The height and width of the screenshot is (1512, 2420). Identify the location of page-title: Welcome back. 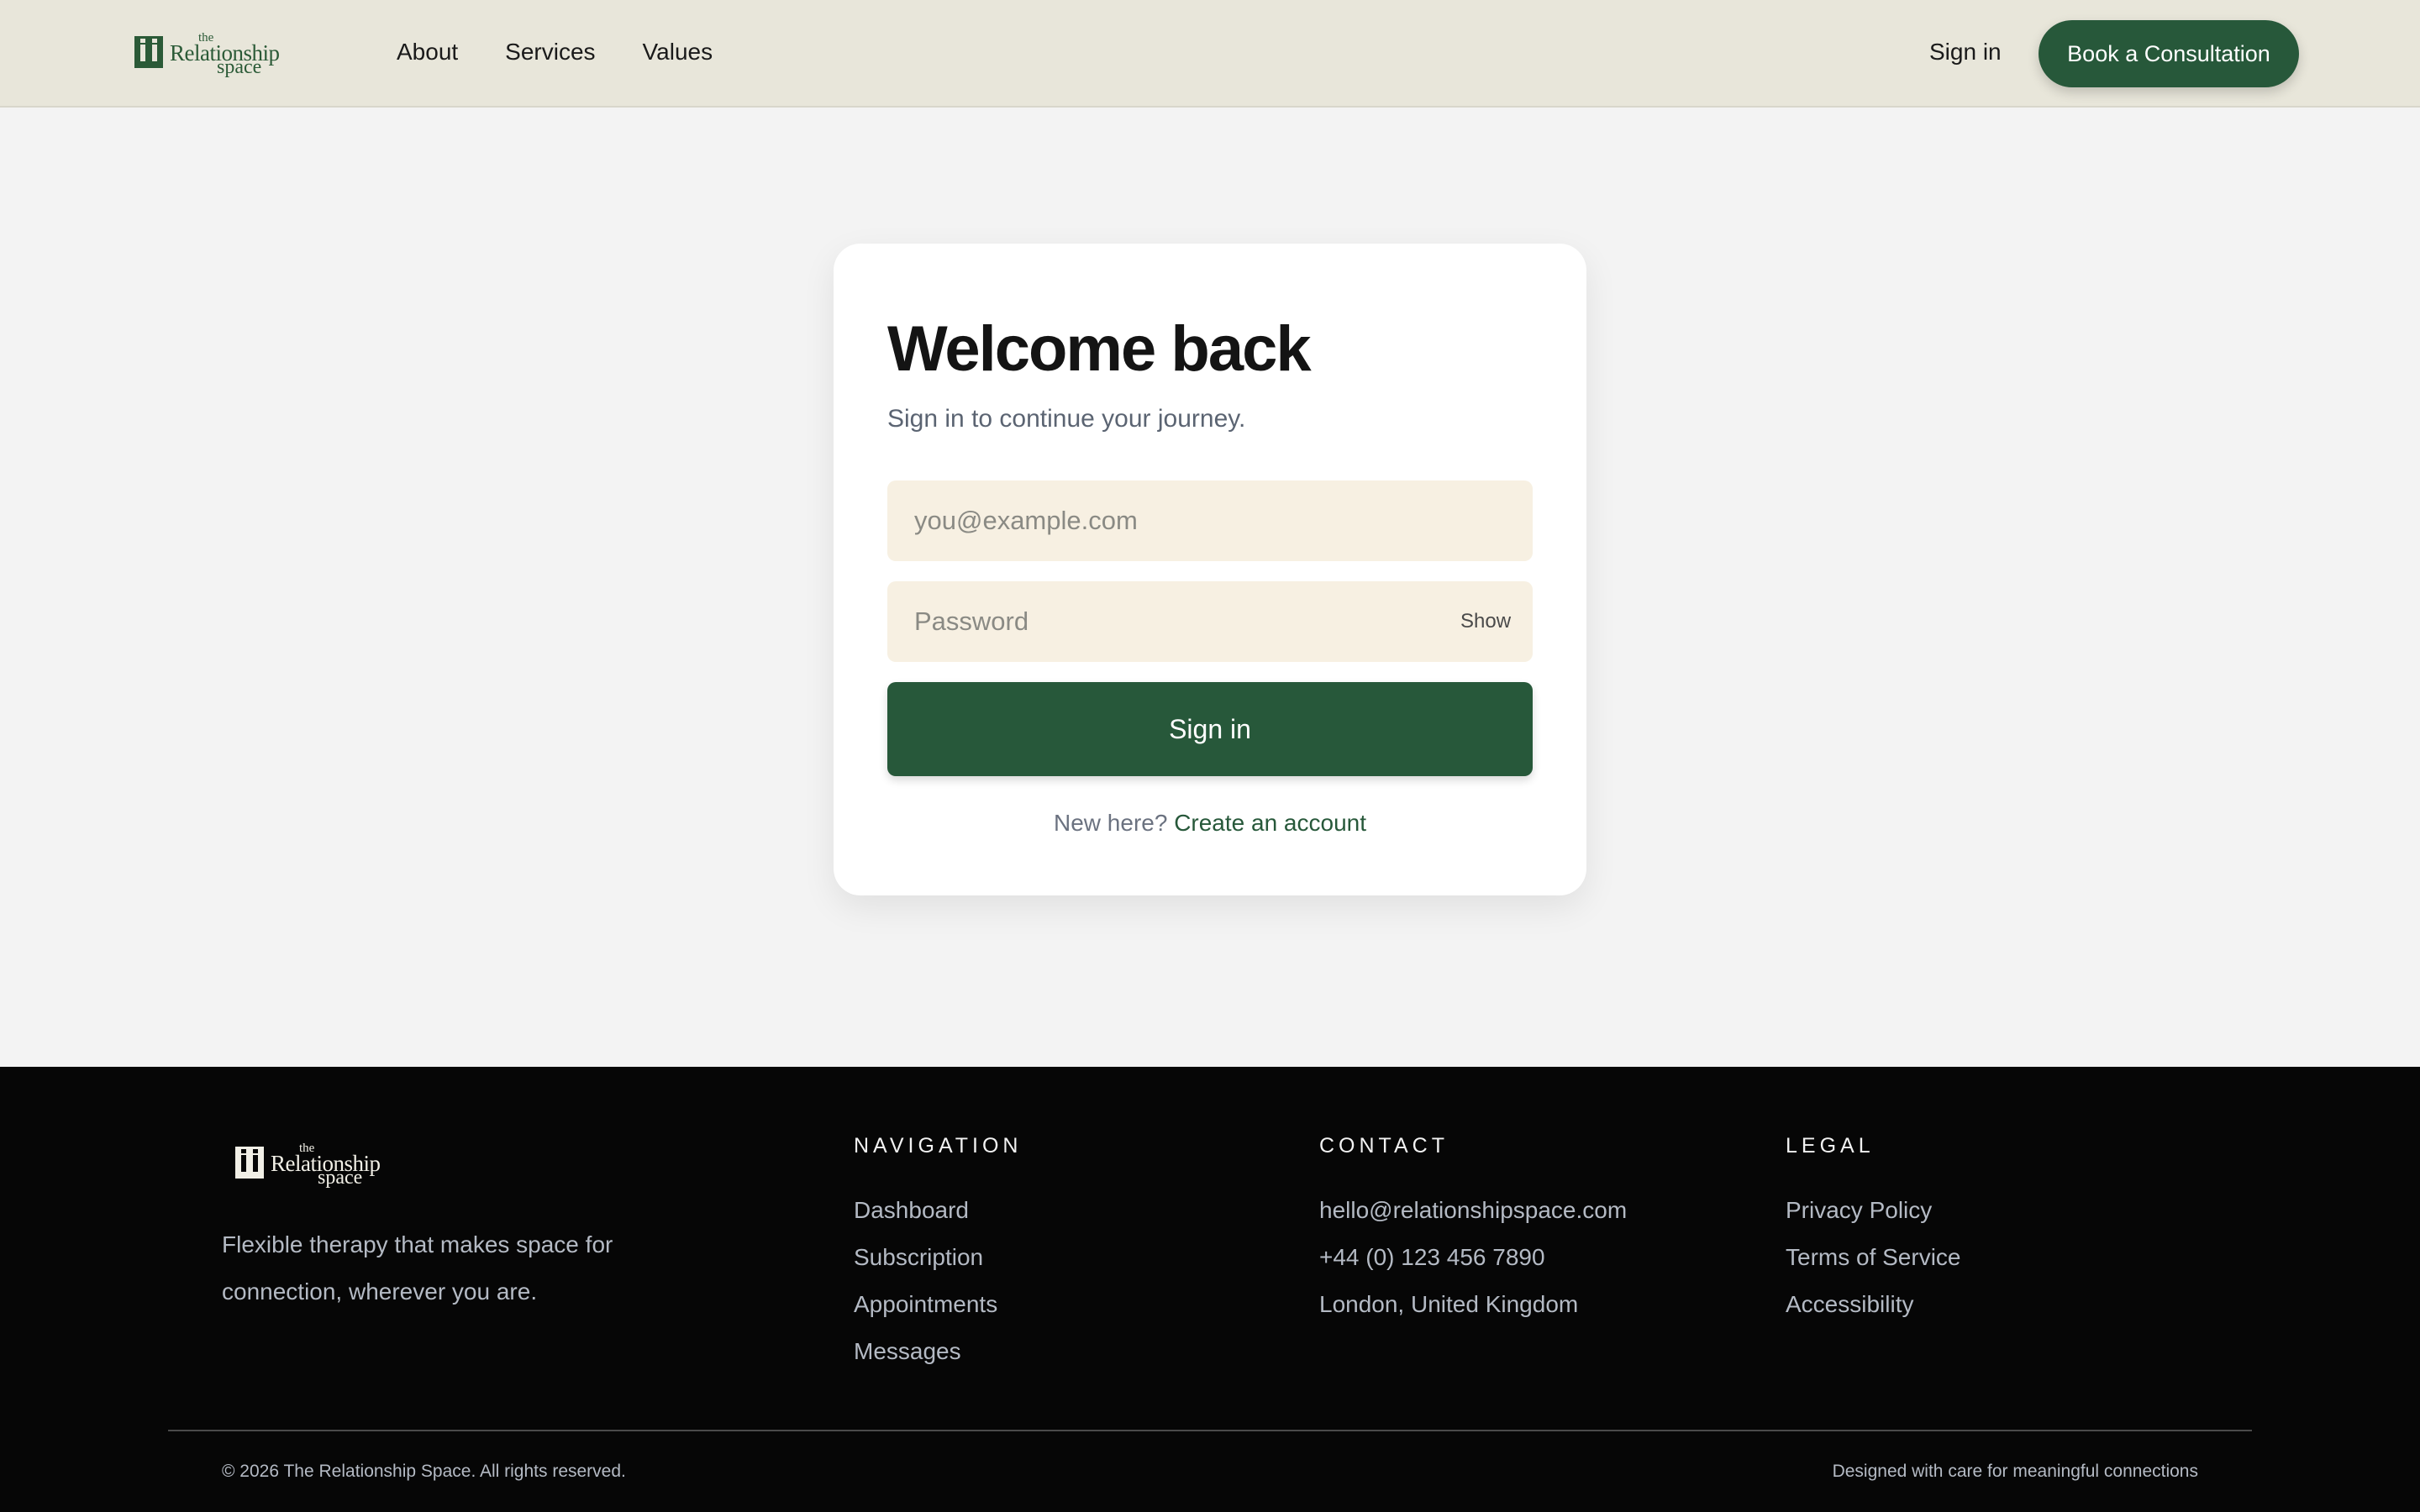
(1100, 349).